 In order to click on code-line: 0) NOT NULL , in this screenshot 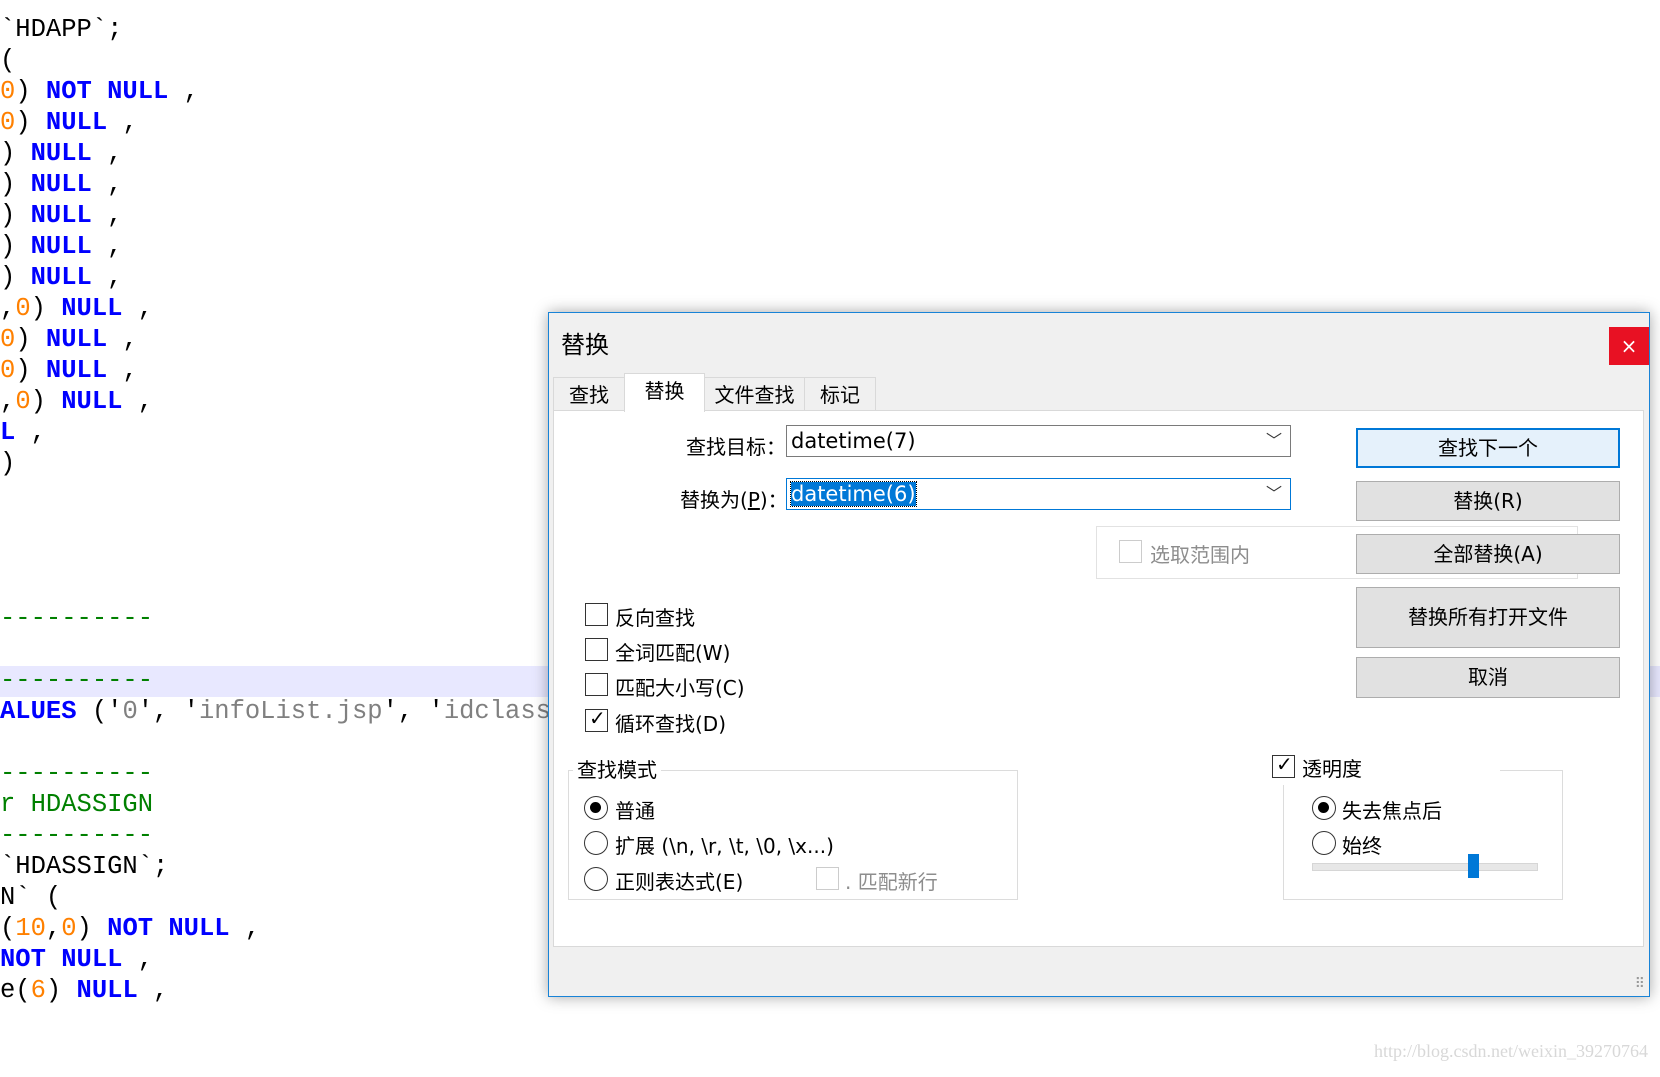, I will do `click(99, 91)`.